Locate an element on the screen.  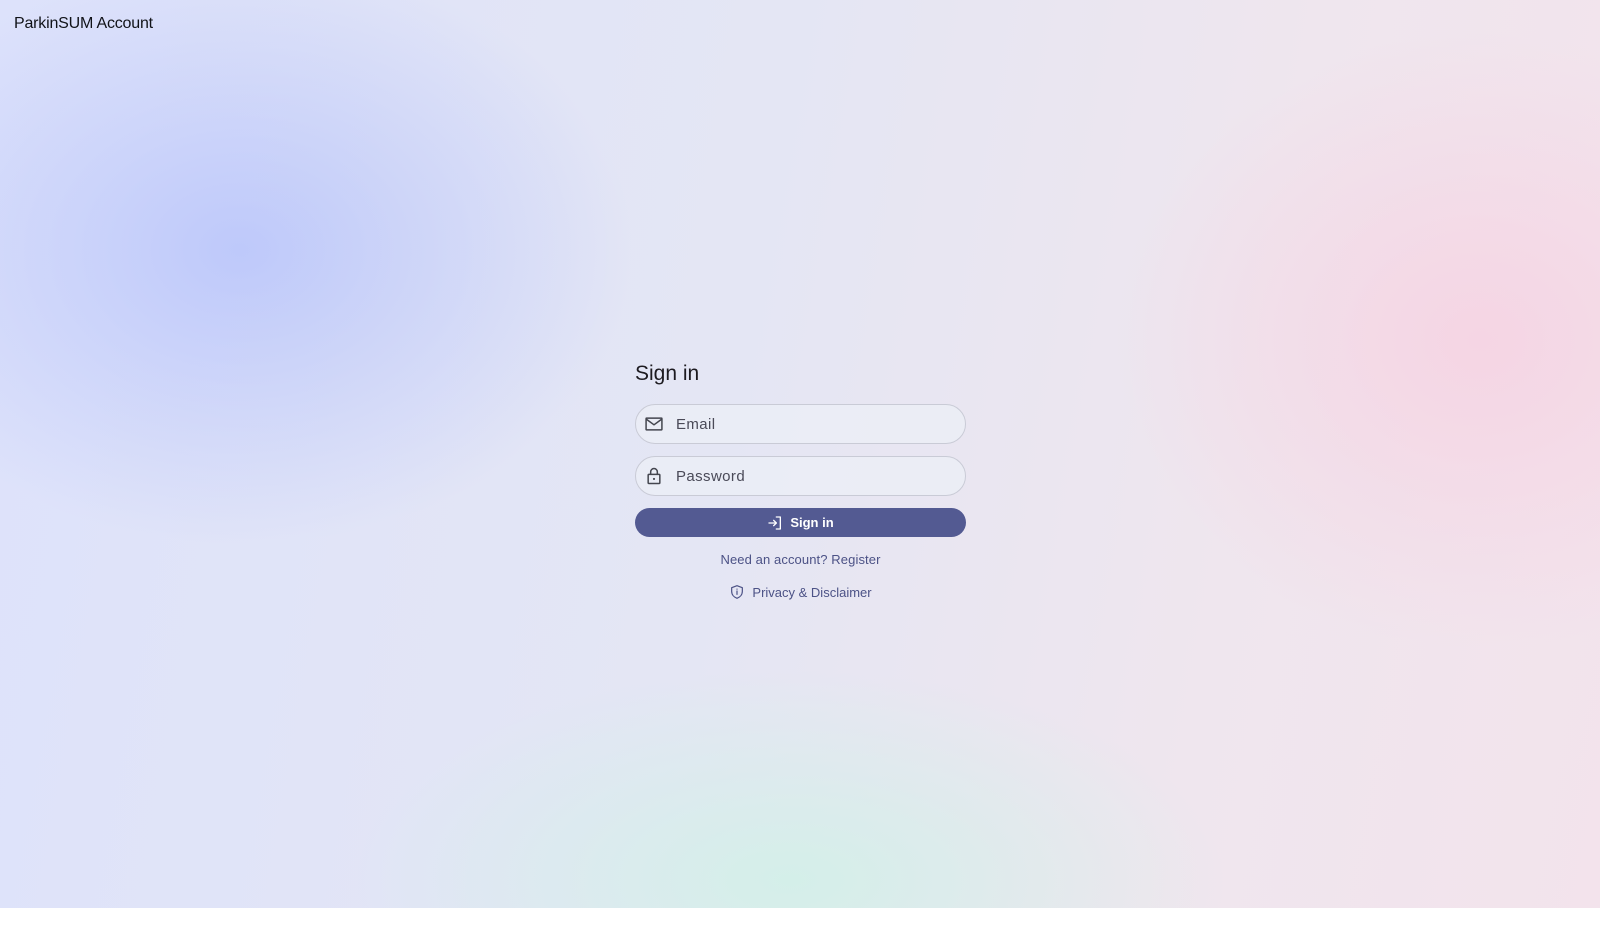
shield-icon is located at coordinates (737, 592).